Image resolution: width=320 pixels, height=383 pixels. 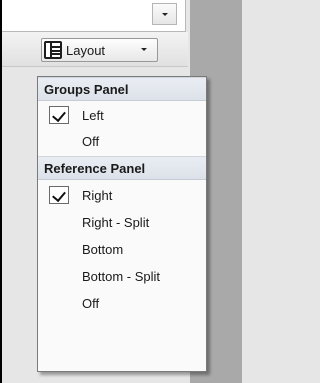 I want to click on menu-item-label: Right - Split, so click(x=116, y=222).